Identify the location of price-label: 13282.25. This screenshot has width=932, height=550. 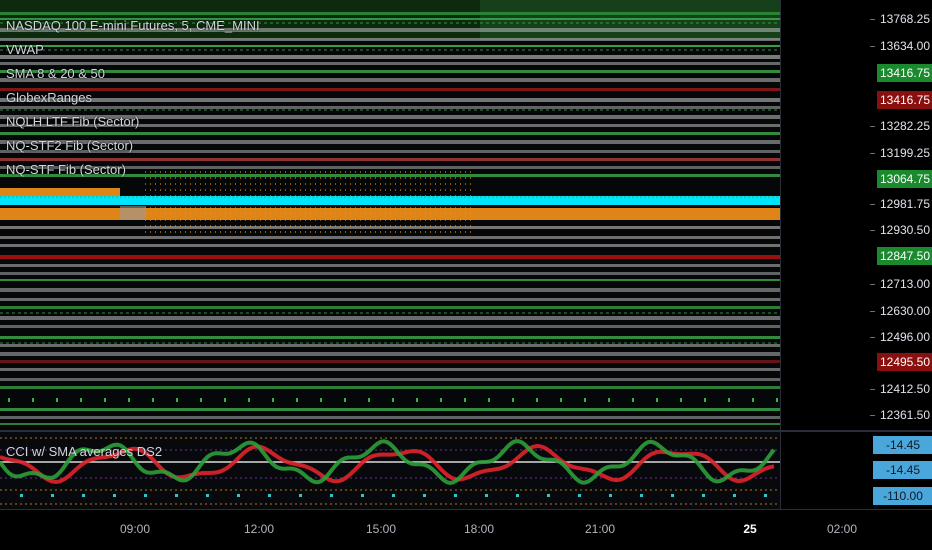
(905, 126).